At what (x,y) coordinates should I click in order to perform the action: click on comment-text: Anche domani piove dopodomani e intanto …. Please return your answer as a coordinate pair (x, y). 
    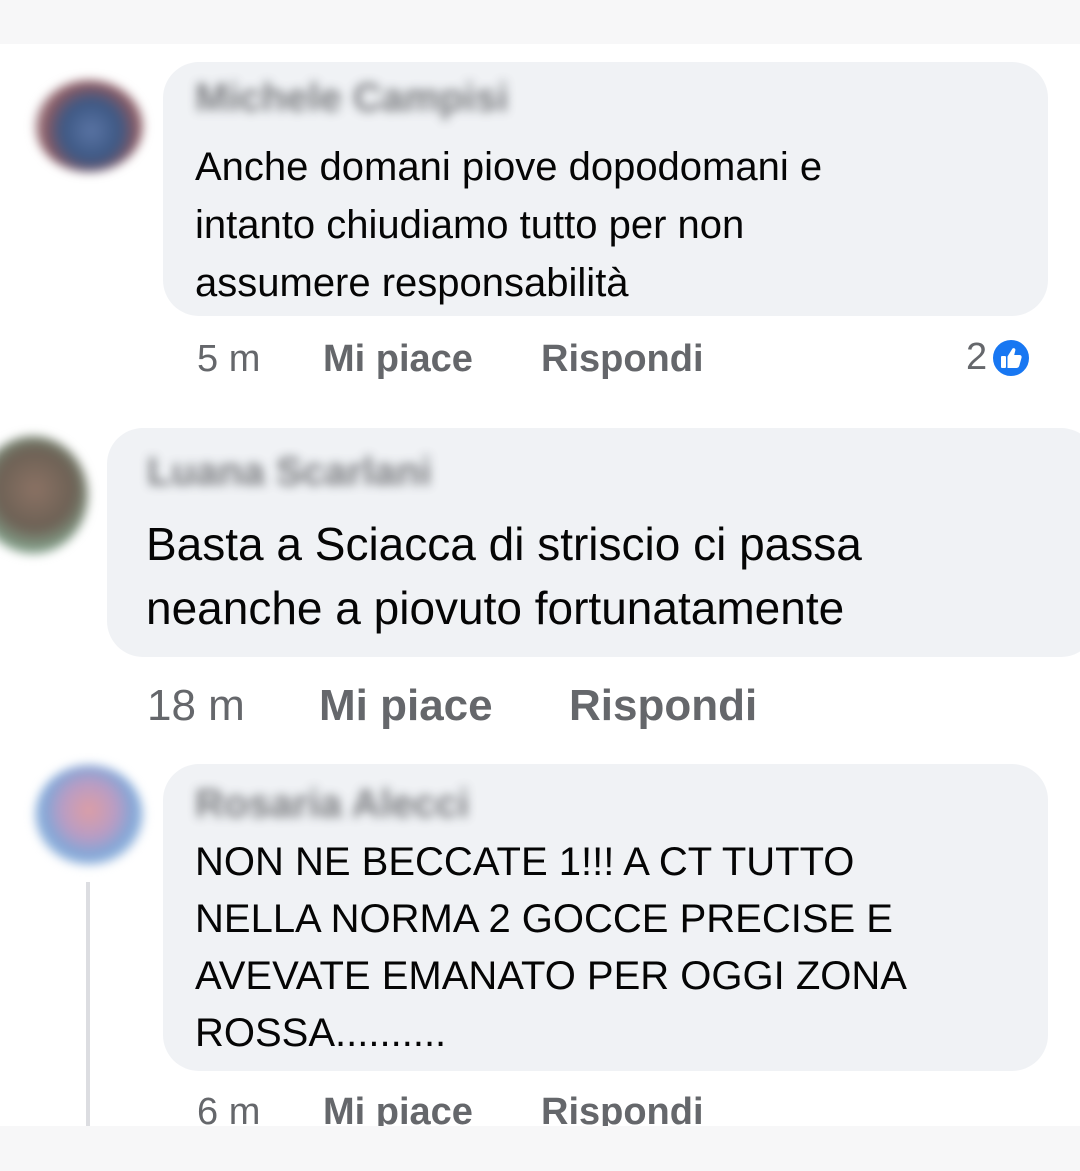
    Looking at the image, I should click on (509, 225).